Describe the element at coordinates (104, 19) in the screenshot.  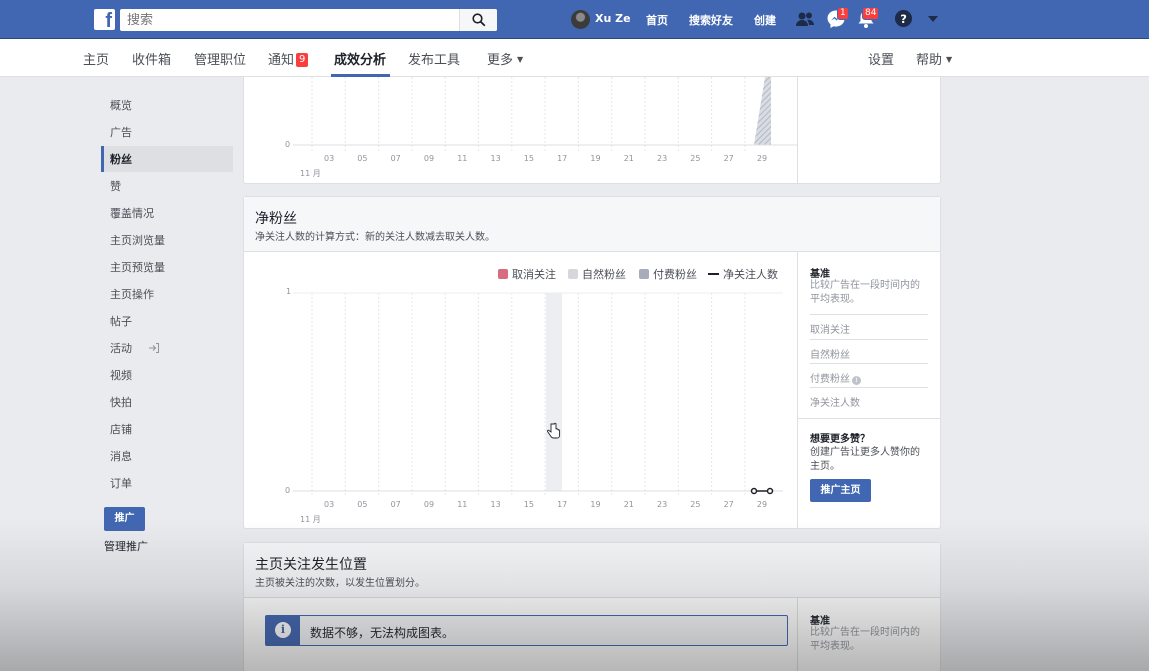
I see `facebook-logo-icon: f` at that location.